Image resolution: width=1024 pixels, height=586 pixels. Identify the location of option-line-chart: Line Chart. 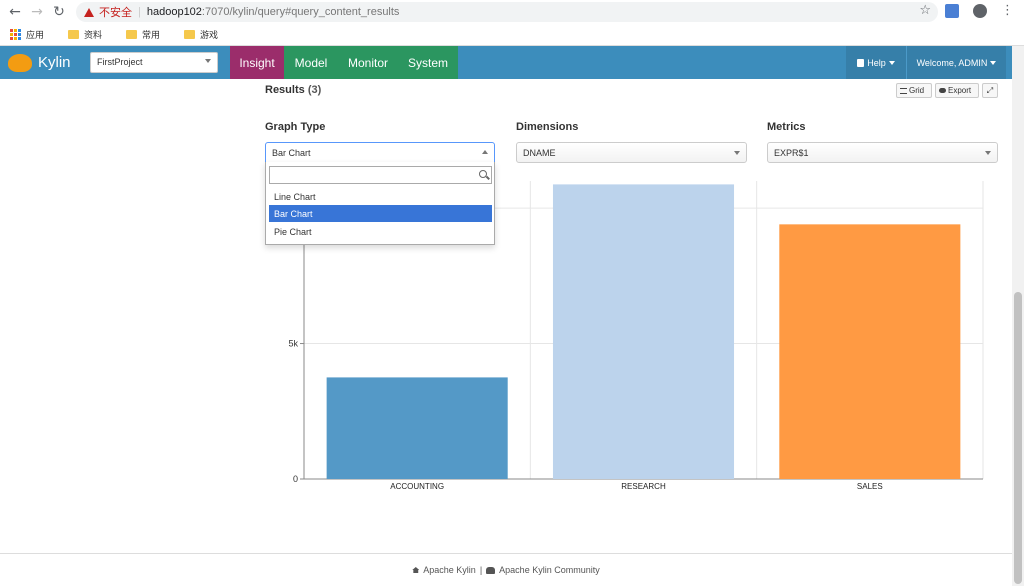
(380, 196).